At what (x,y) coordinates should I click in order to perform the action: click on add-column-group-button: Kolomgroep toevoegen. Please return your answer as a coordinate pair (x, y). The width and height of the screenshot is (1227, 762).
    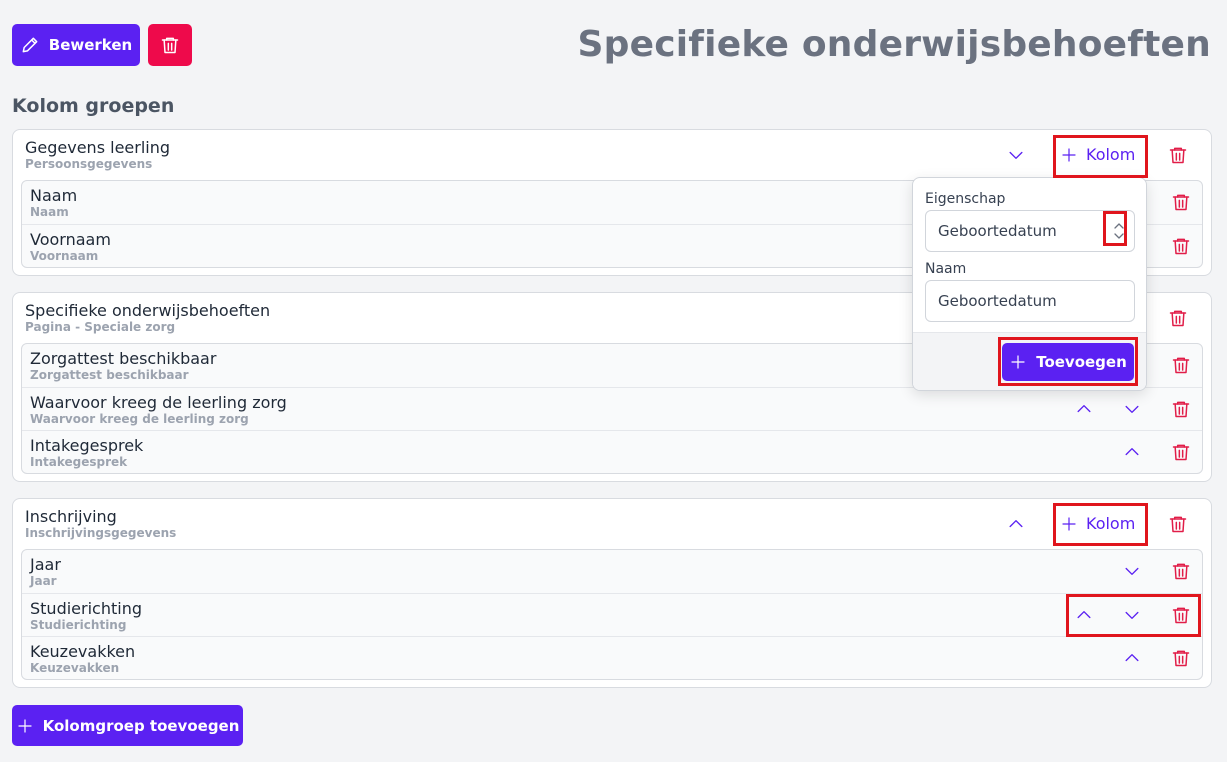
    Looking at the image, I should click on (127, 725).